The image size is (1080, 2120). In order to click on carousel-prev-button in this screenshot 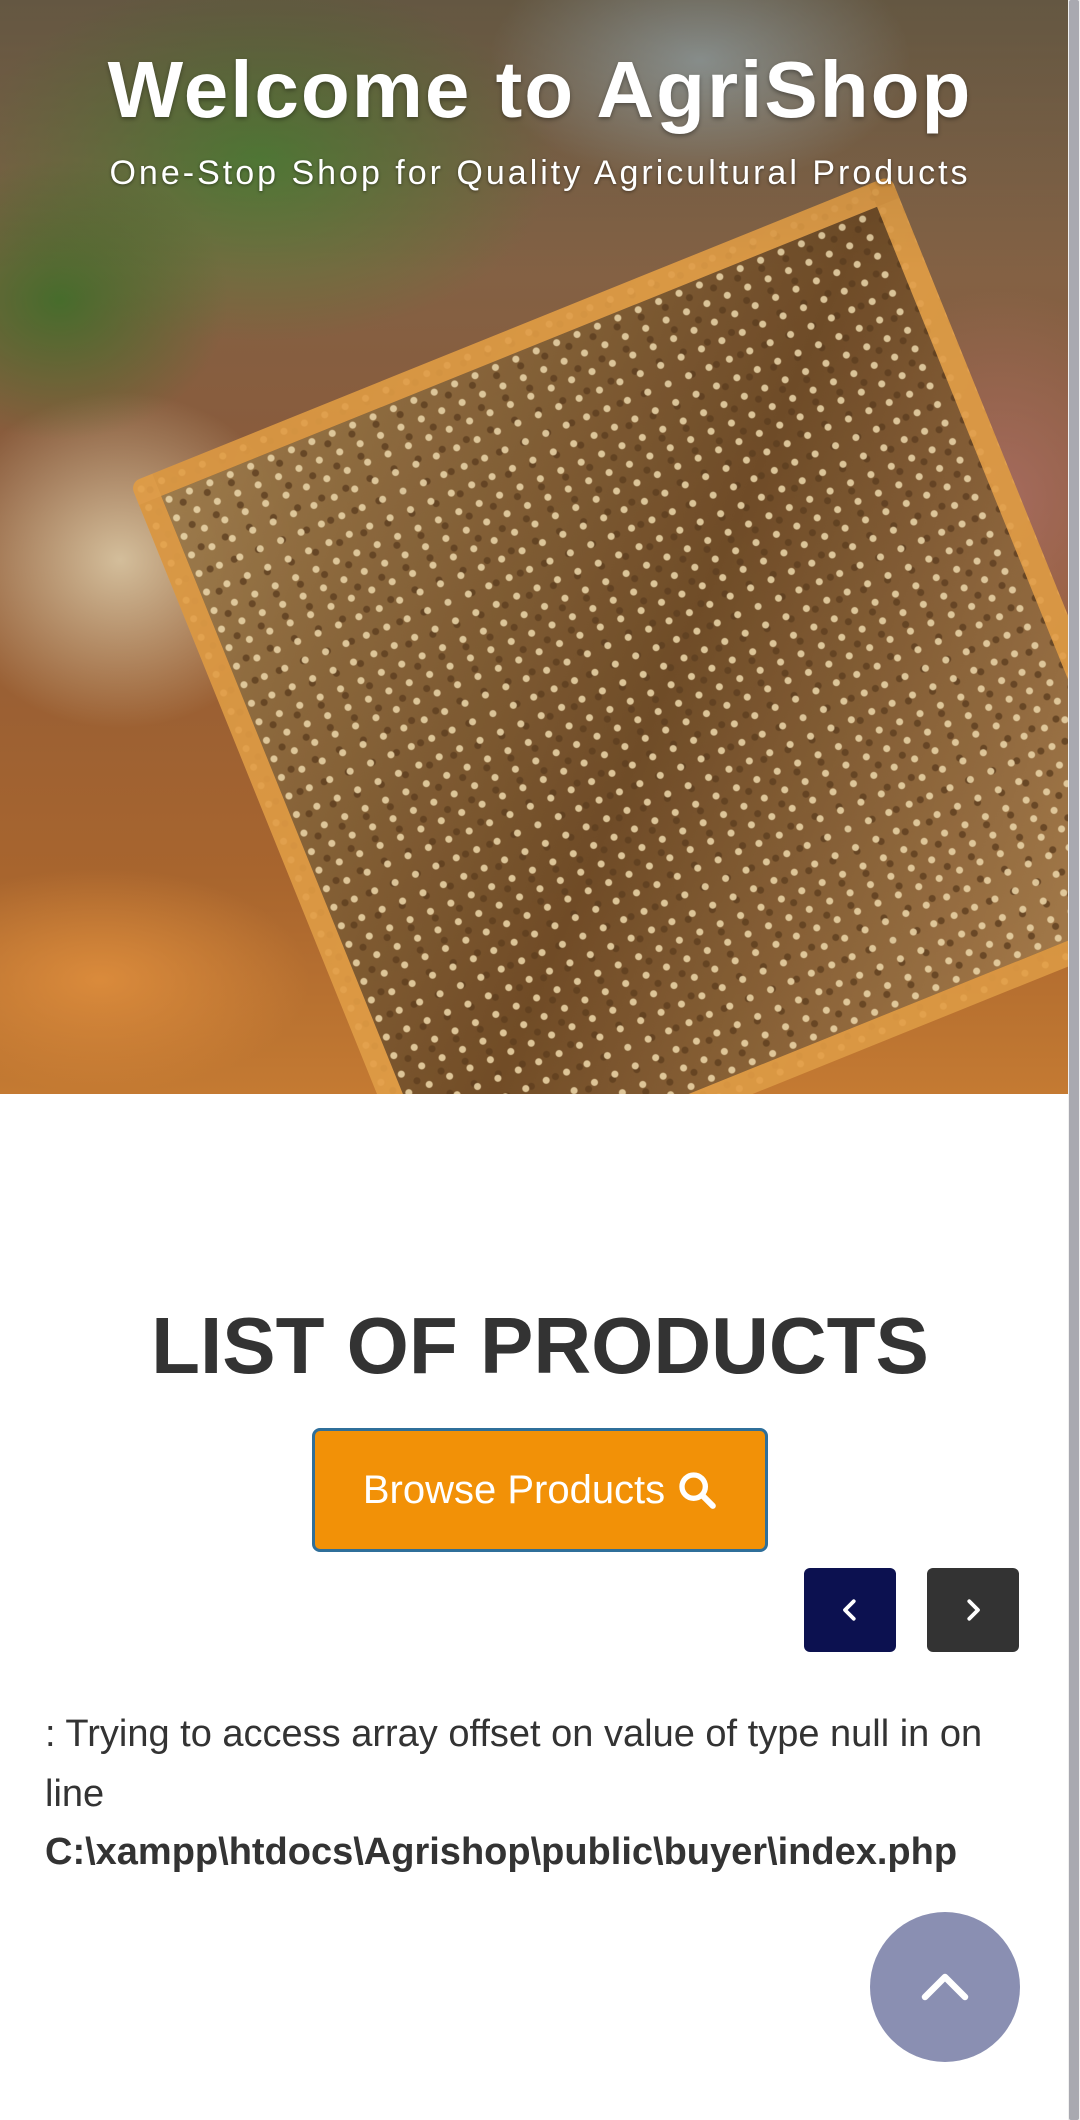, I will do `click(850, 1610)`.